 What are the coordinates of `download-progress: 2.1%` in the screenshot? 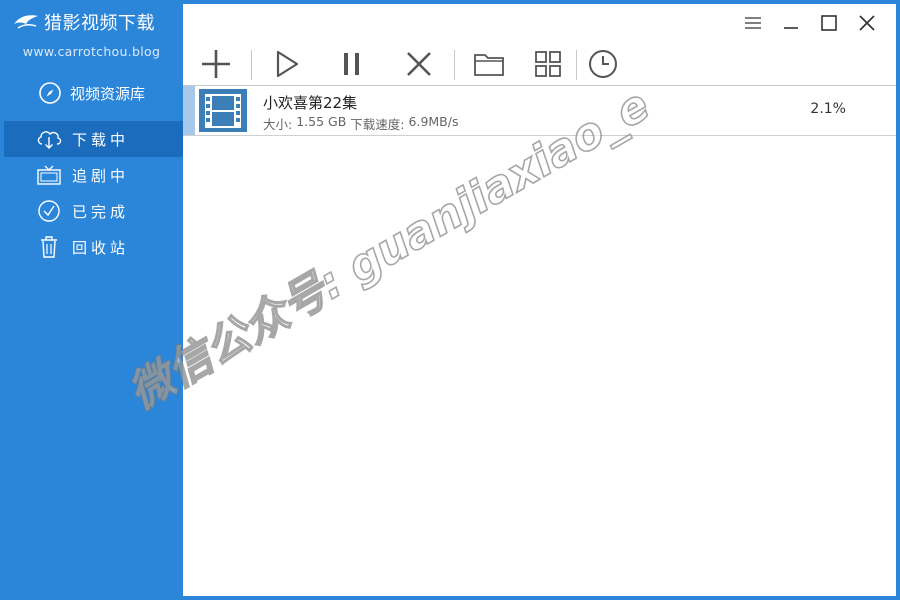 It's located at (828, 109).